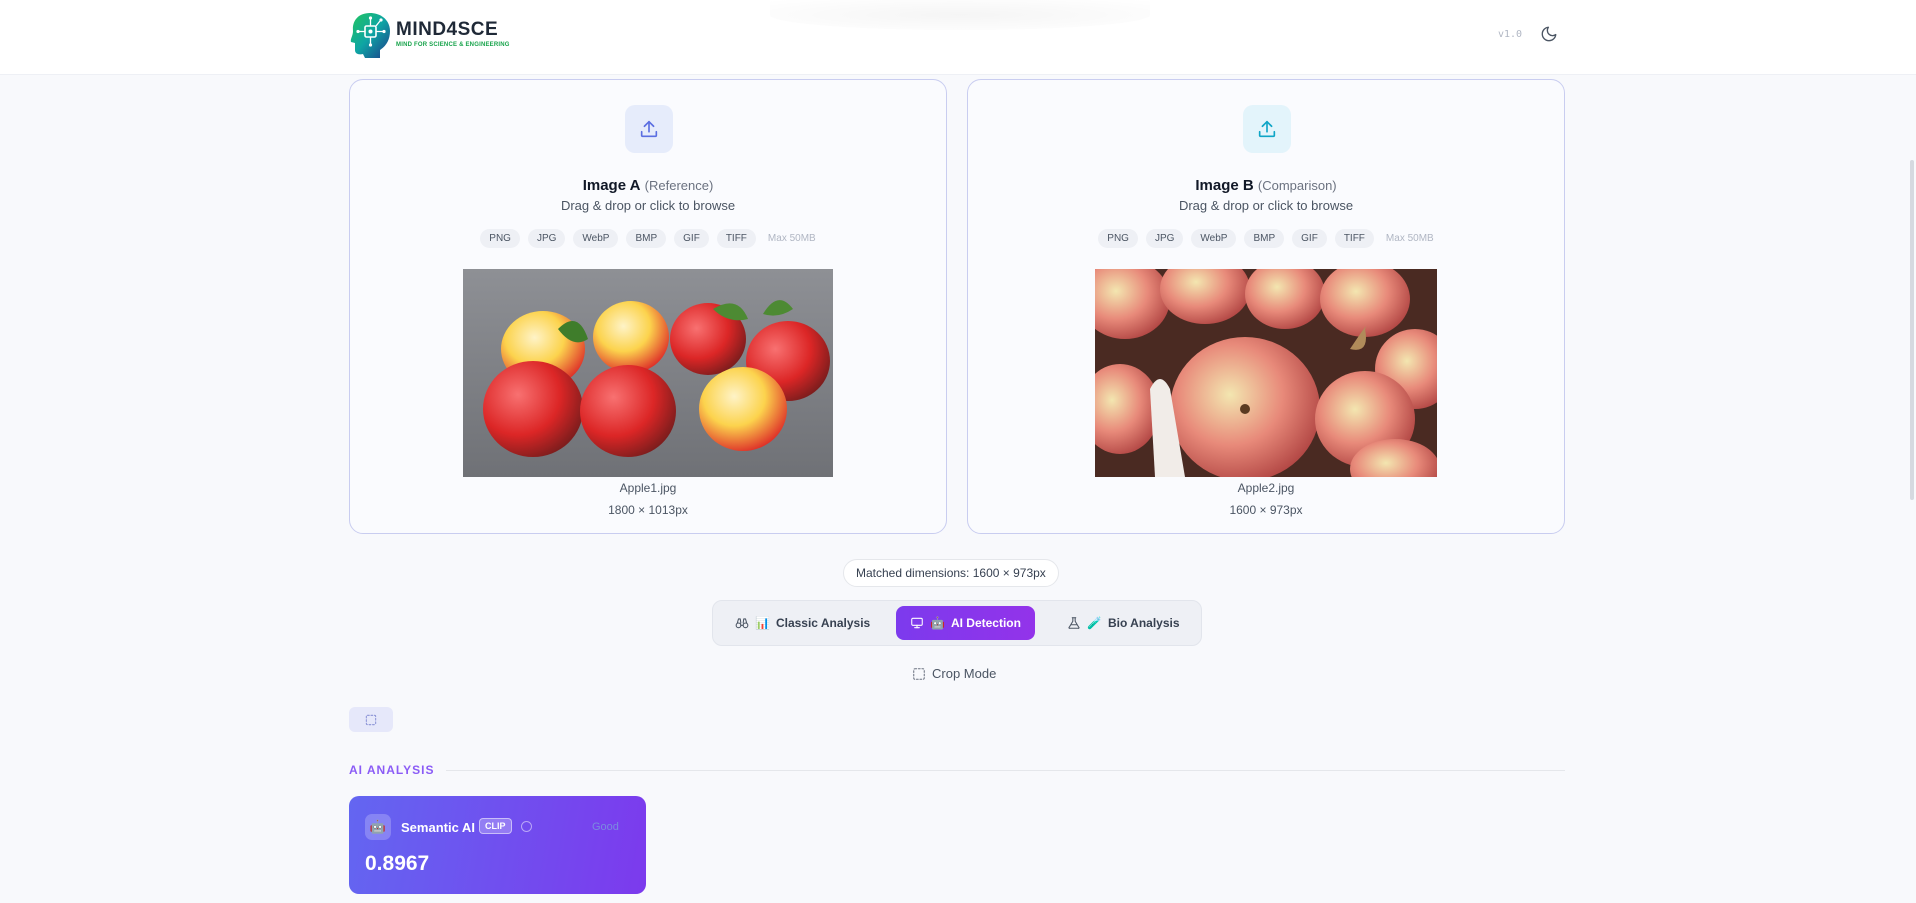  I want to click on image-a-title-text: Image A, so click(611, 185).